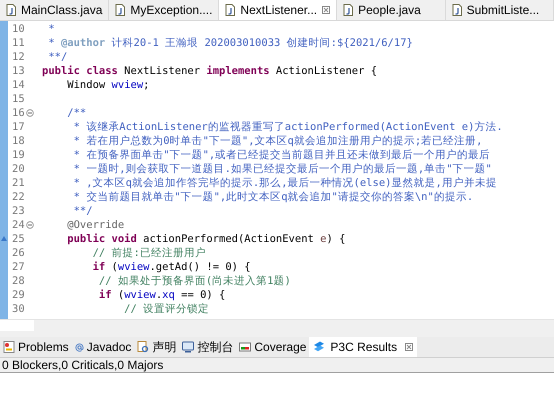  What do you see at coordinates (188, 347) in the screenshot?
I see `monitor-icon` at bounding box center [188, 347].